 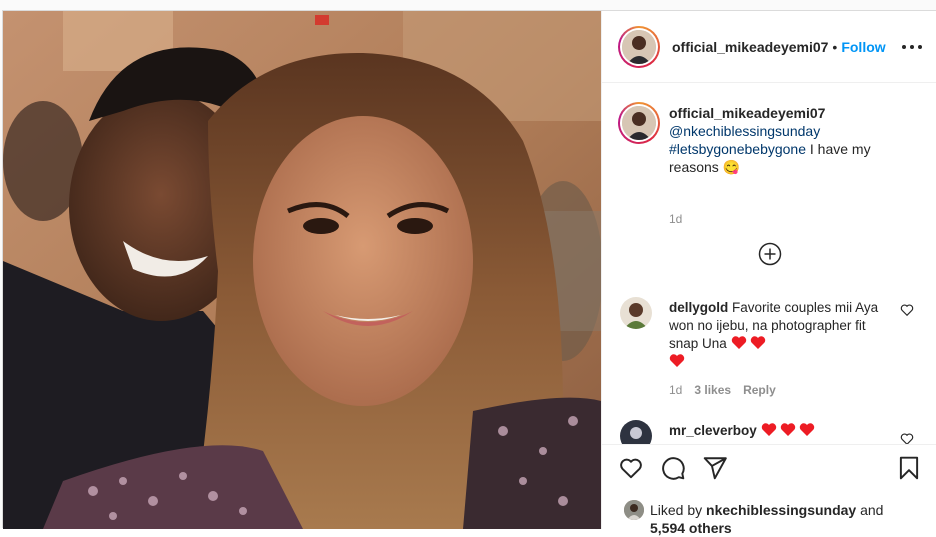 I want to click on caption-mention: @nkechiblessingsunday, so click(x=744, y=131).